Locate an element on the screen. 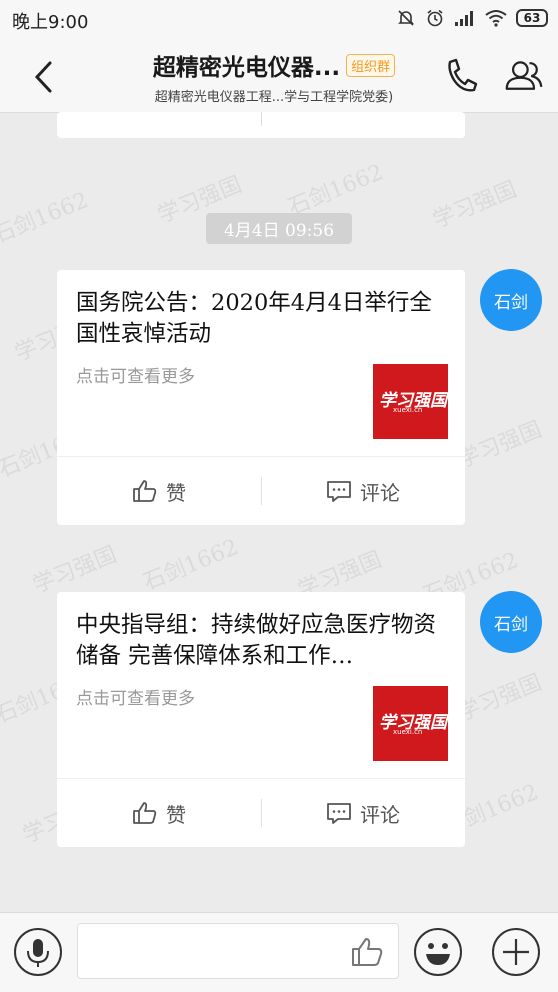  message-input is located at coordinates (238, 951).